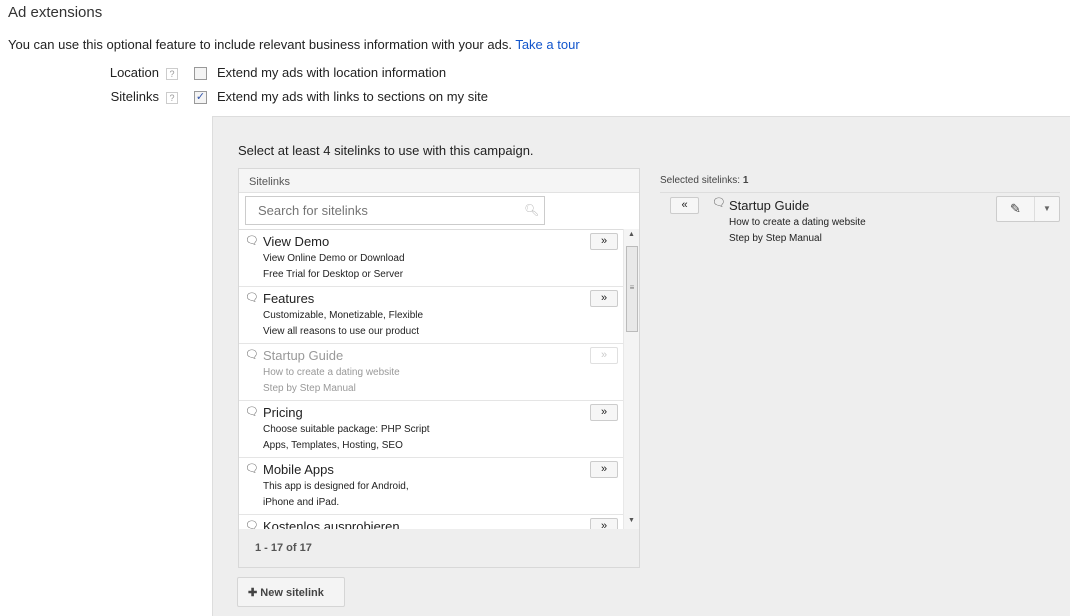  What do you see at coordinates (860, 192) in the screenshot?
I see `divider` at bounding box center [860, 192].